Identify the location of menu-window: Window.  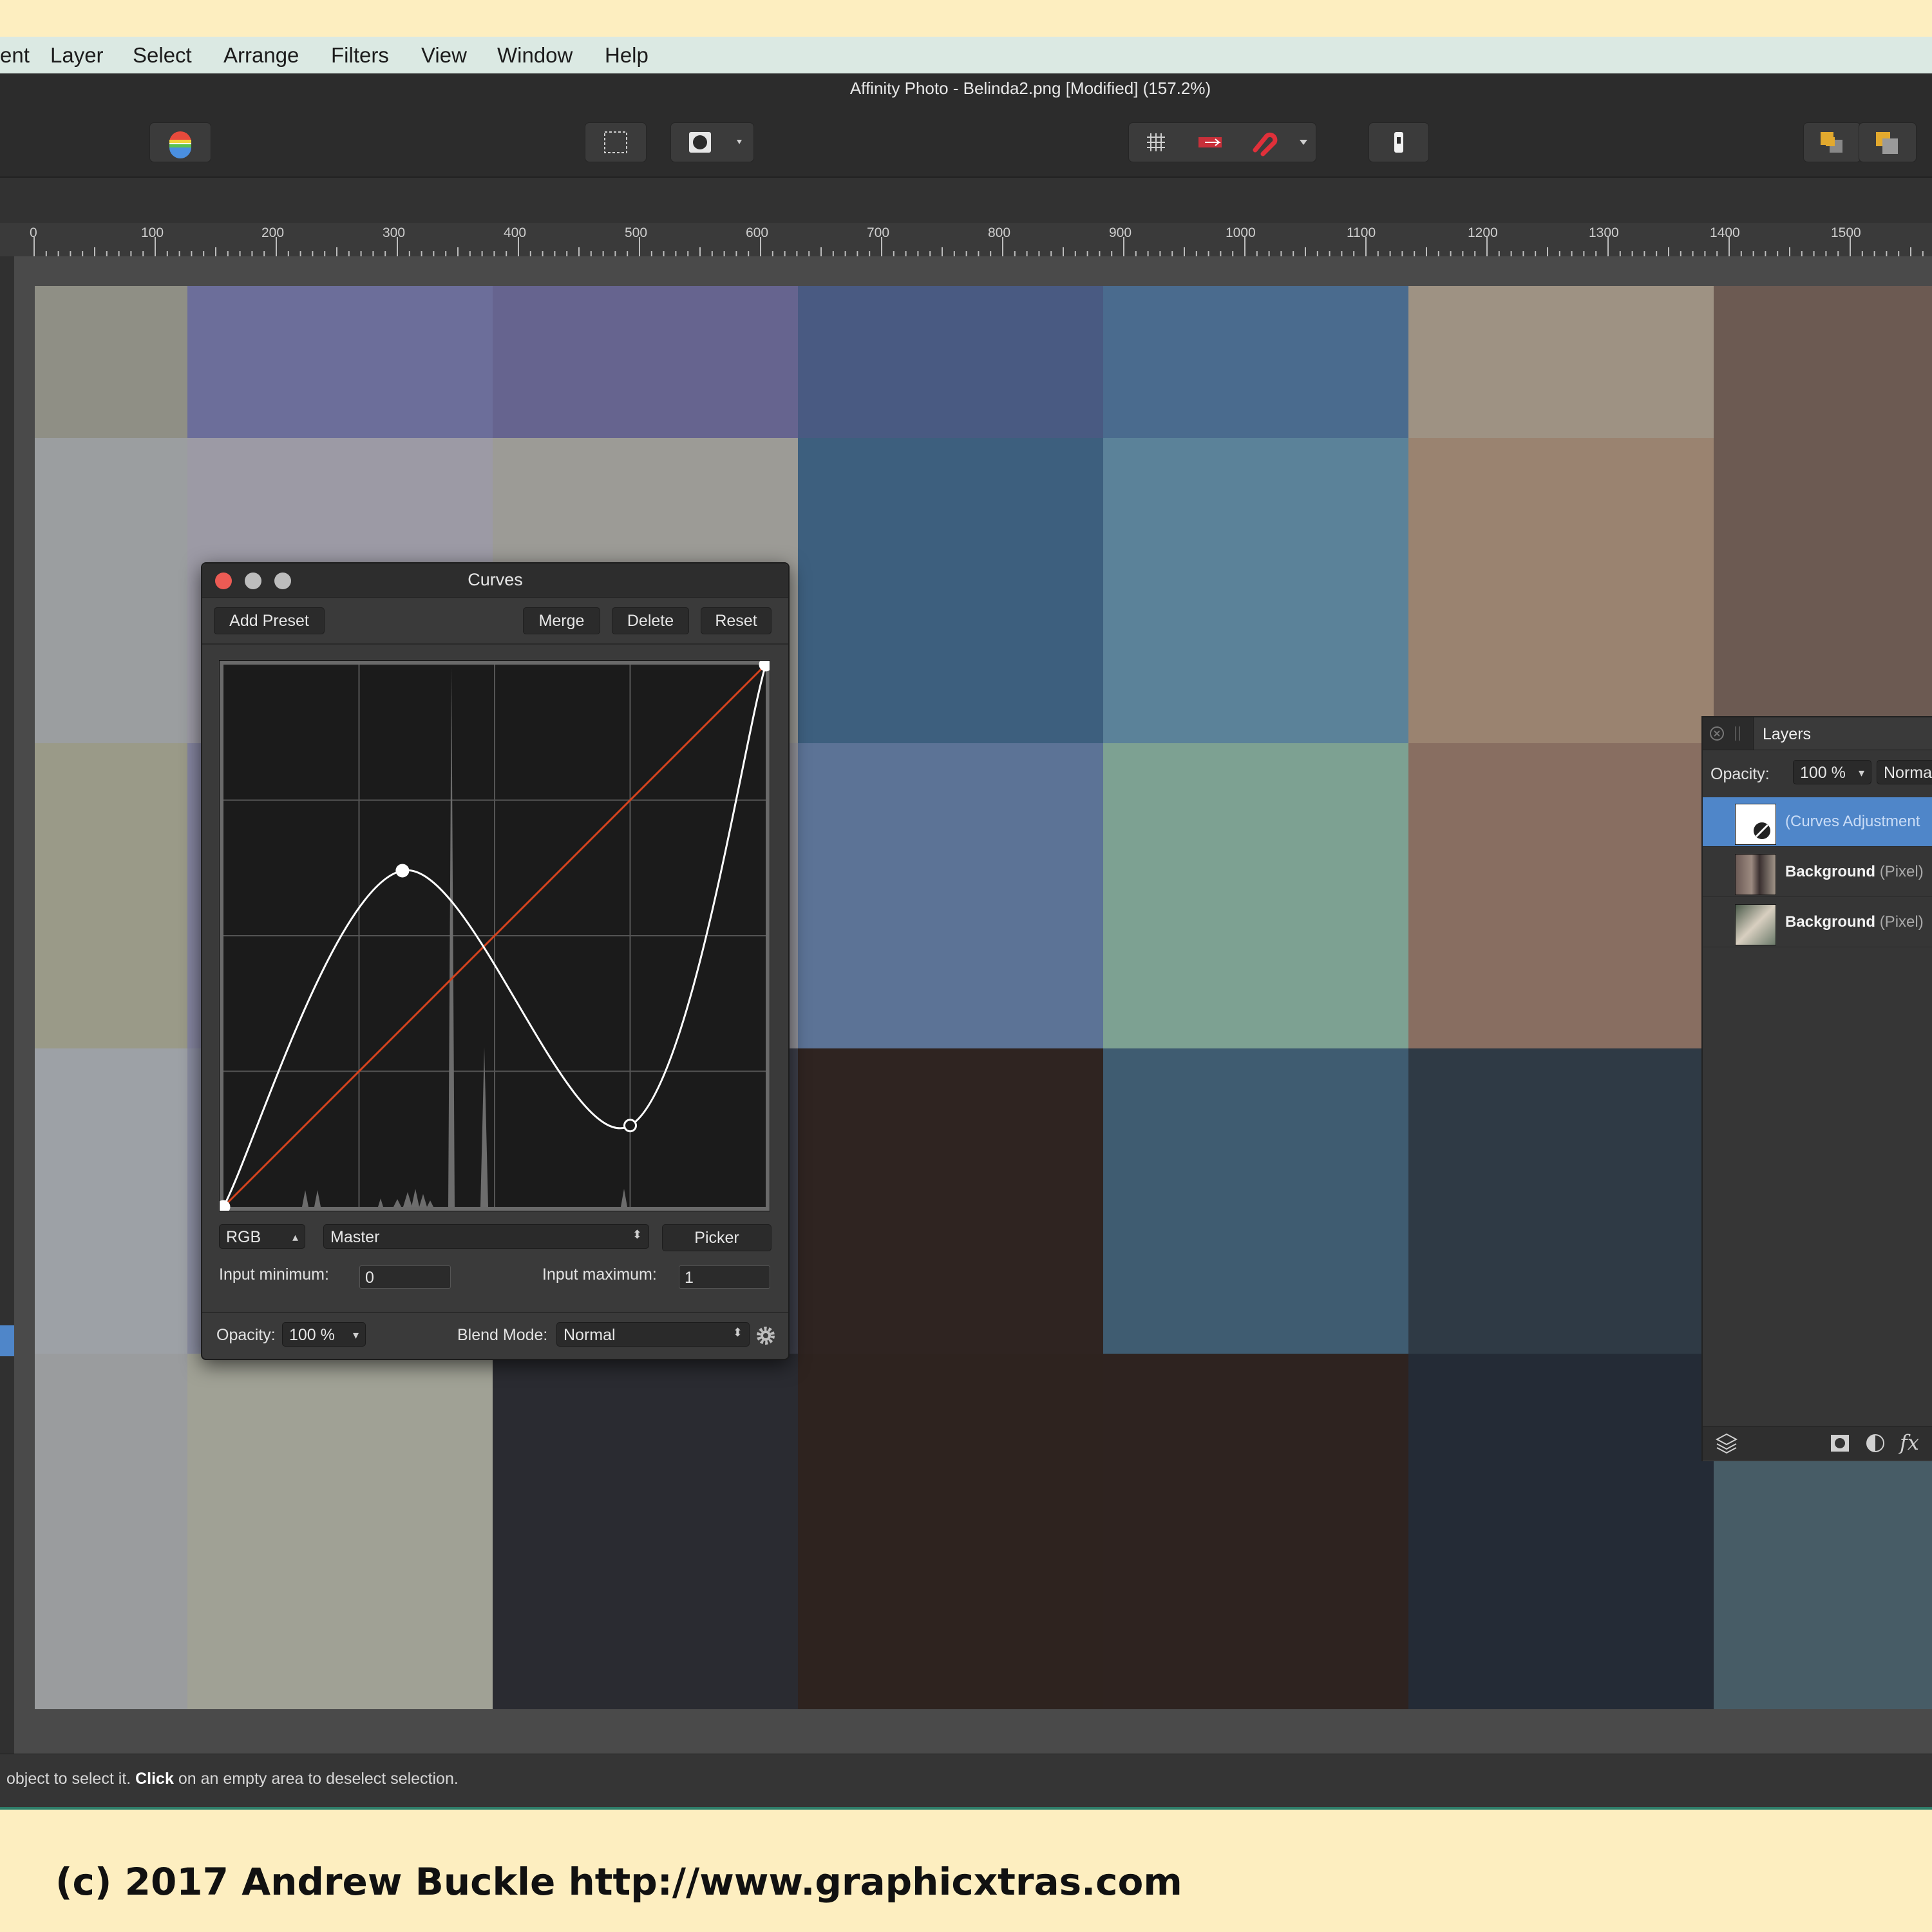
(535, 56).